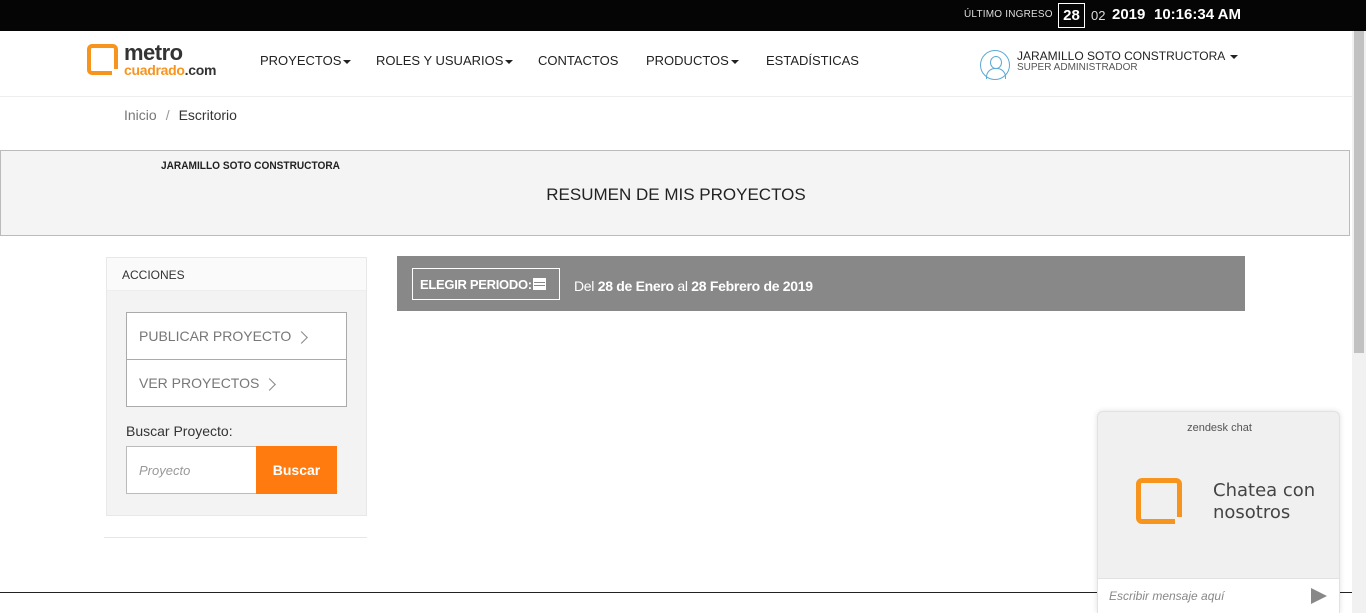 The image size is (1366, 613). What do you see at coordinates (1264, 490) in the screenshot?
I see `chat-greeting-line1: Chatea con` at bounding box center [1264, 490].